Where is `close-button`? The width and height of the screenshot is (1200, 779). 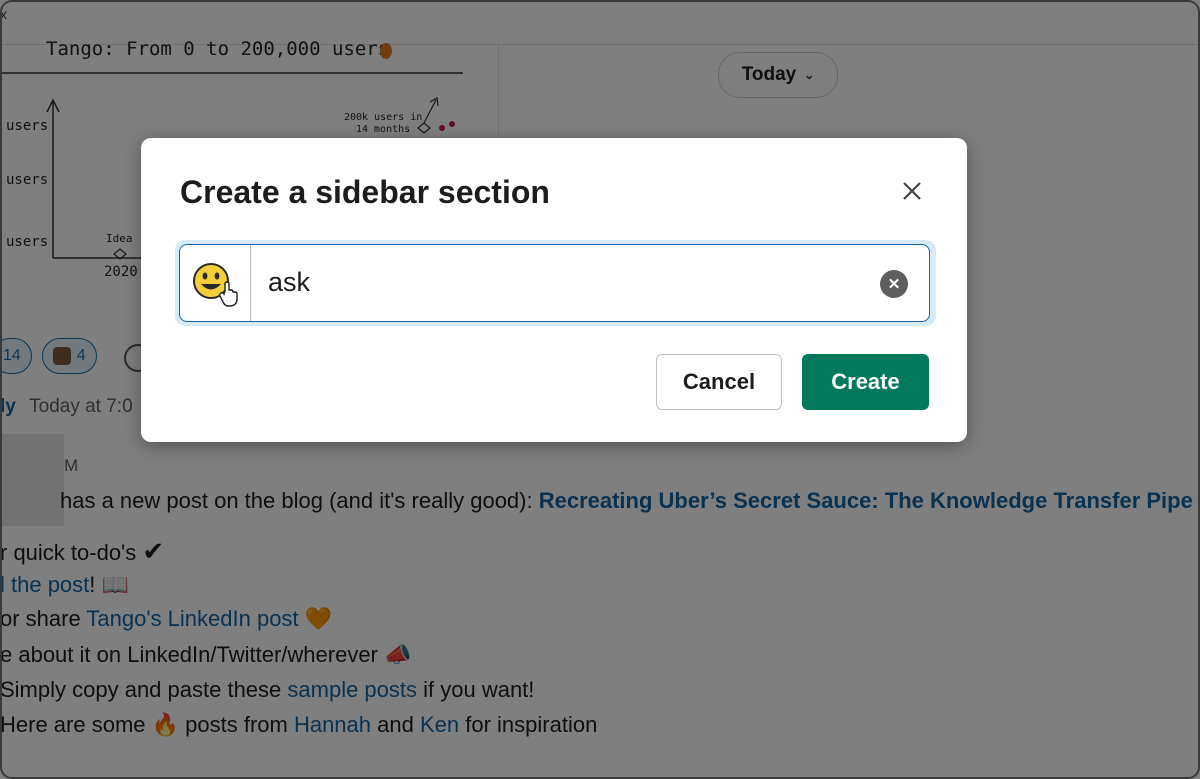
close-button is located at coordinates (912, 191).